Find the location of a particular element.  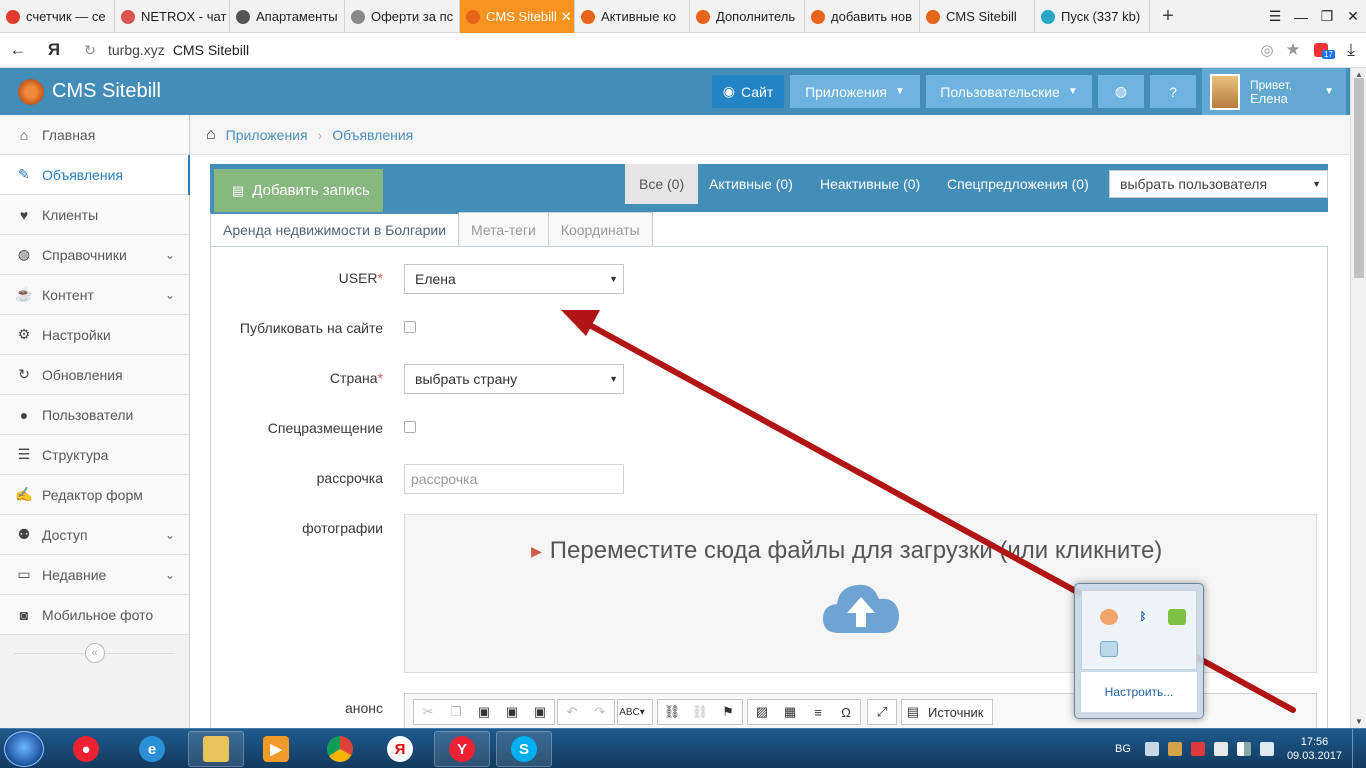

browser-tab: Пуск (337 kb) is located at coordinates (1092, 16).